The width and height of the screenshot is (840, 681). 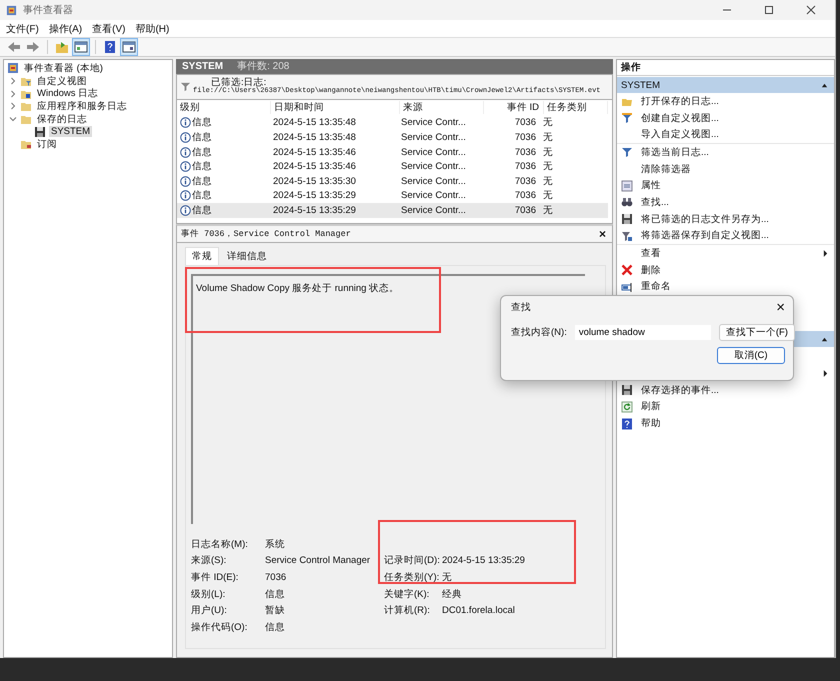 I want to click on field-label: 任务类别(Y):, so click(x=412, y=577).